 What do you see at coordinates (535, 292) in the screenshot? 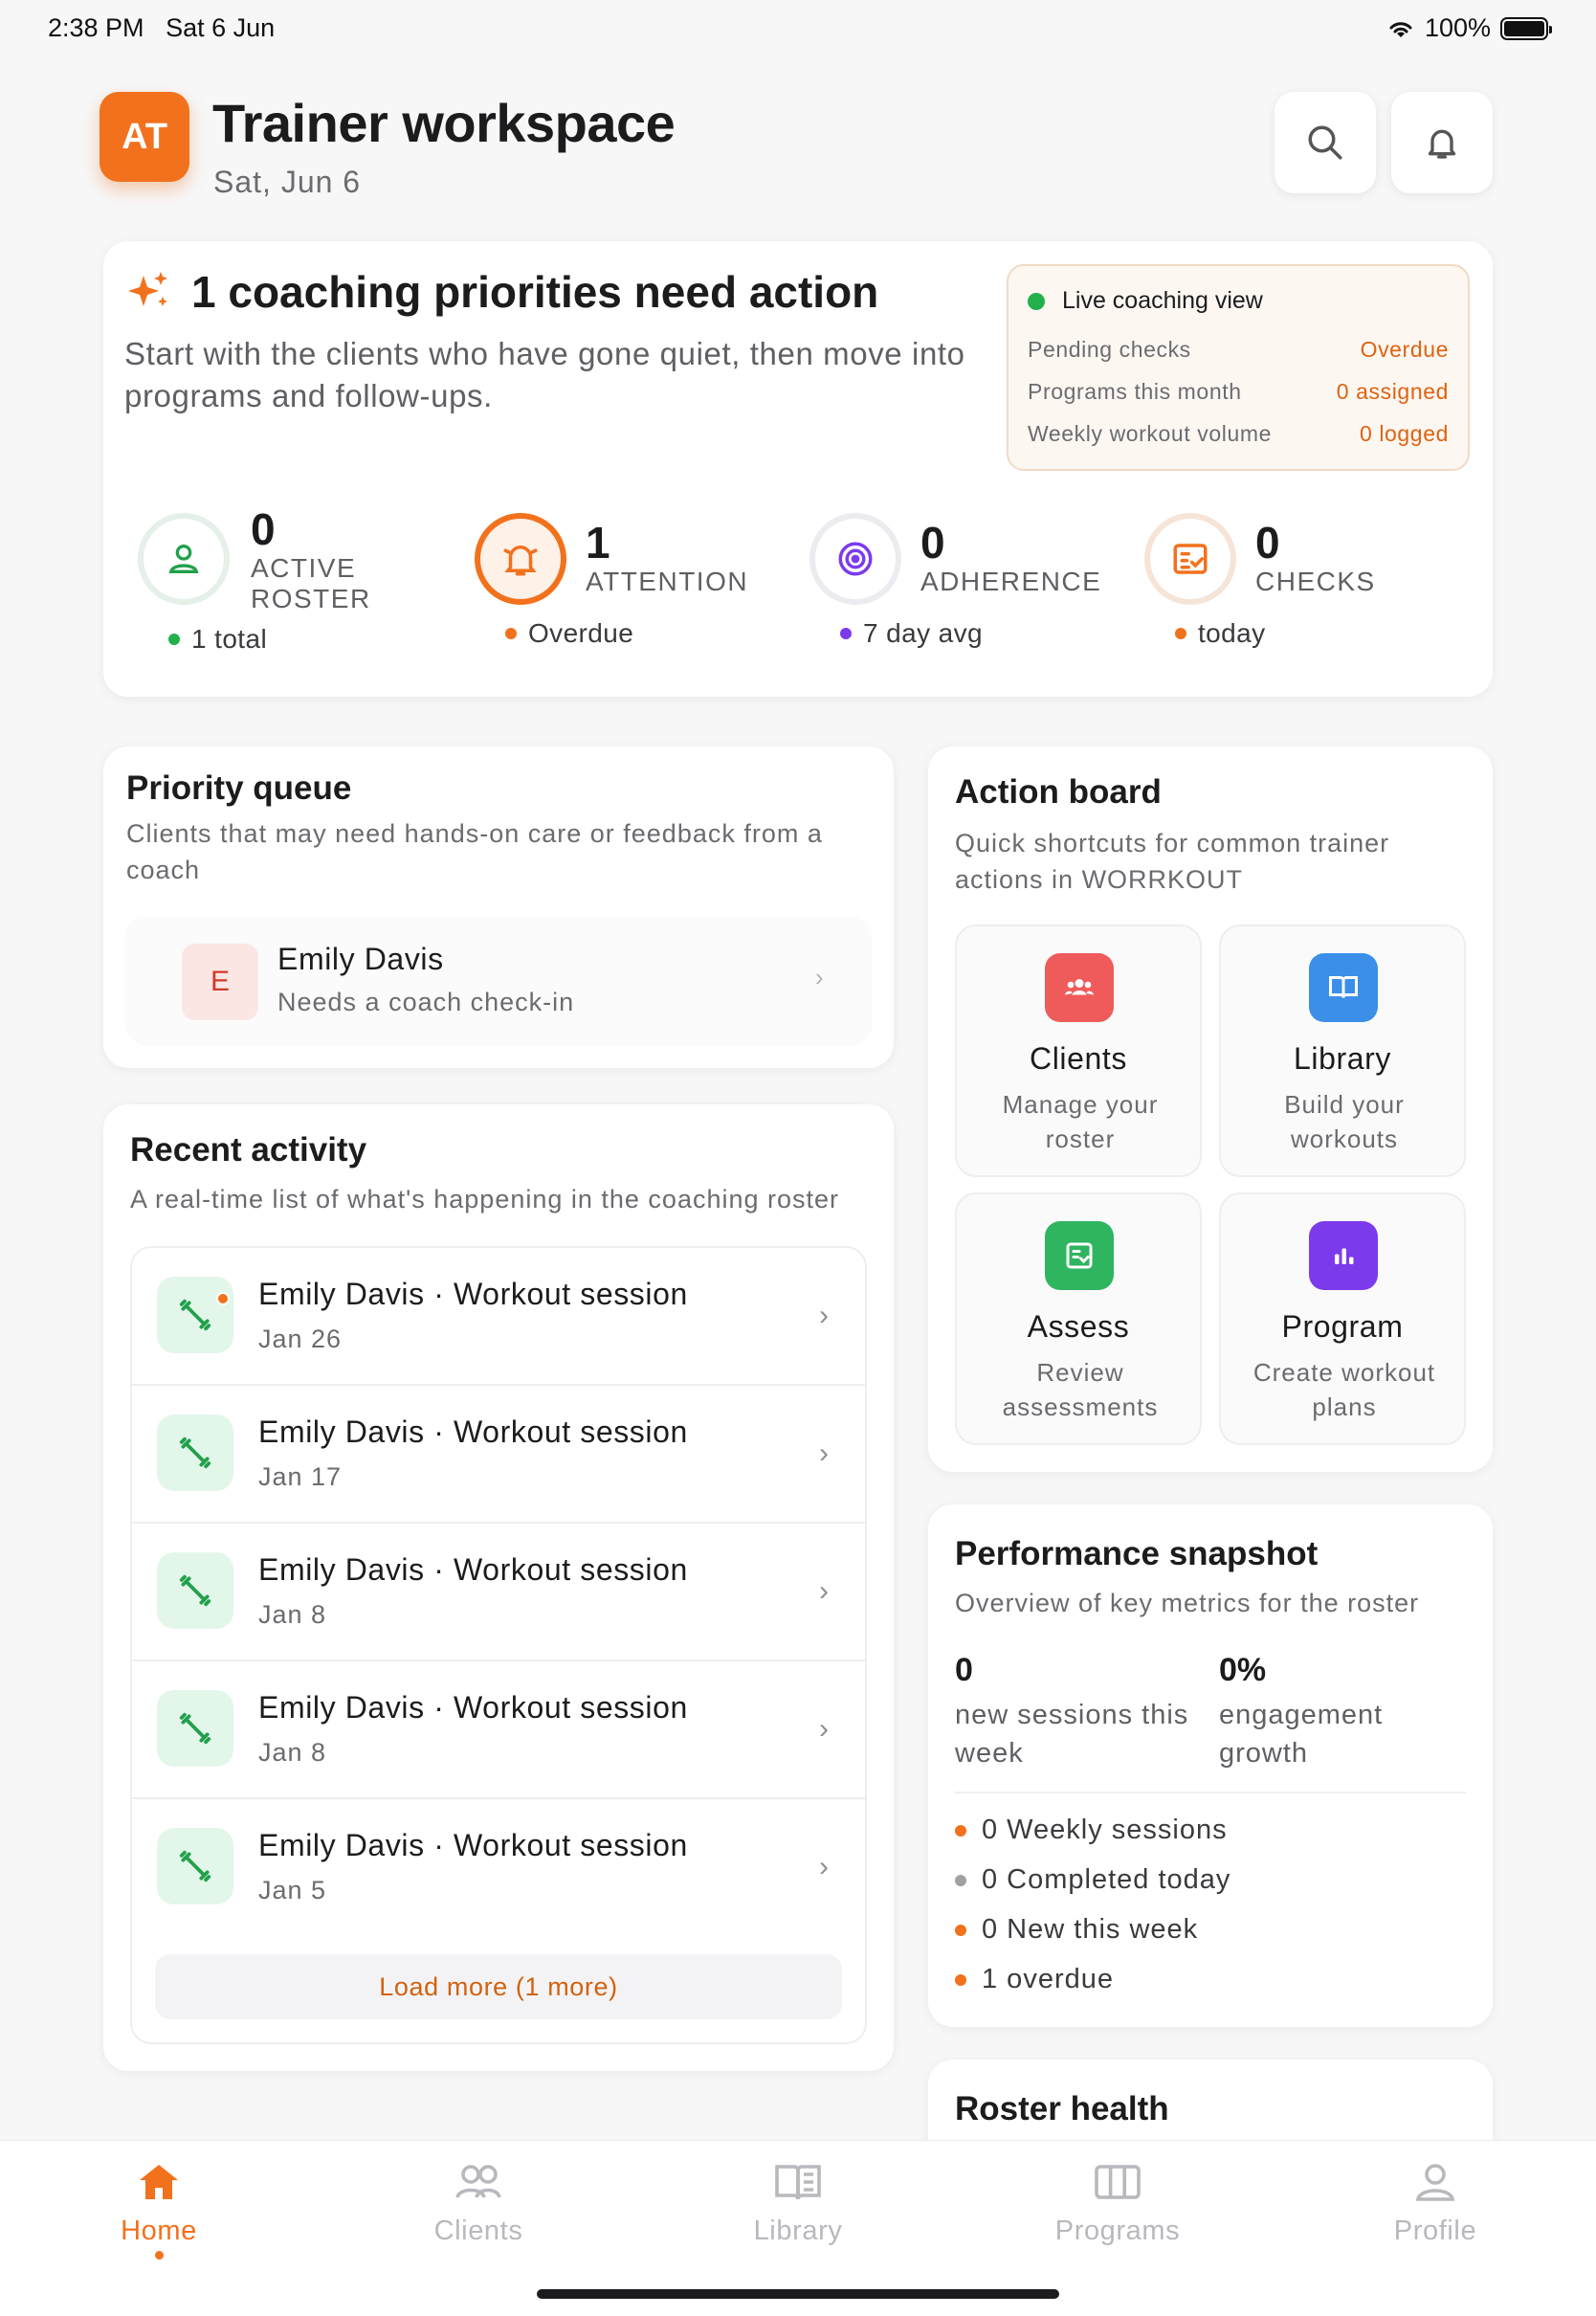
I see `priorities-title: 1 coaching priorities need action` at bounding box center [535, 292].